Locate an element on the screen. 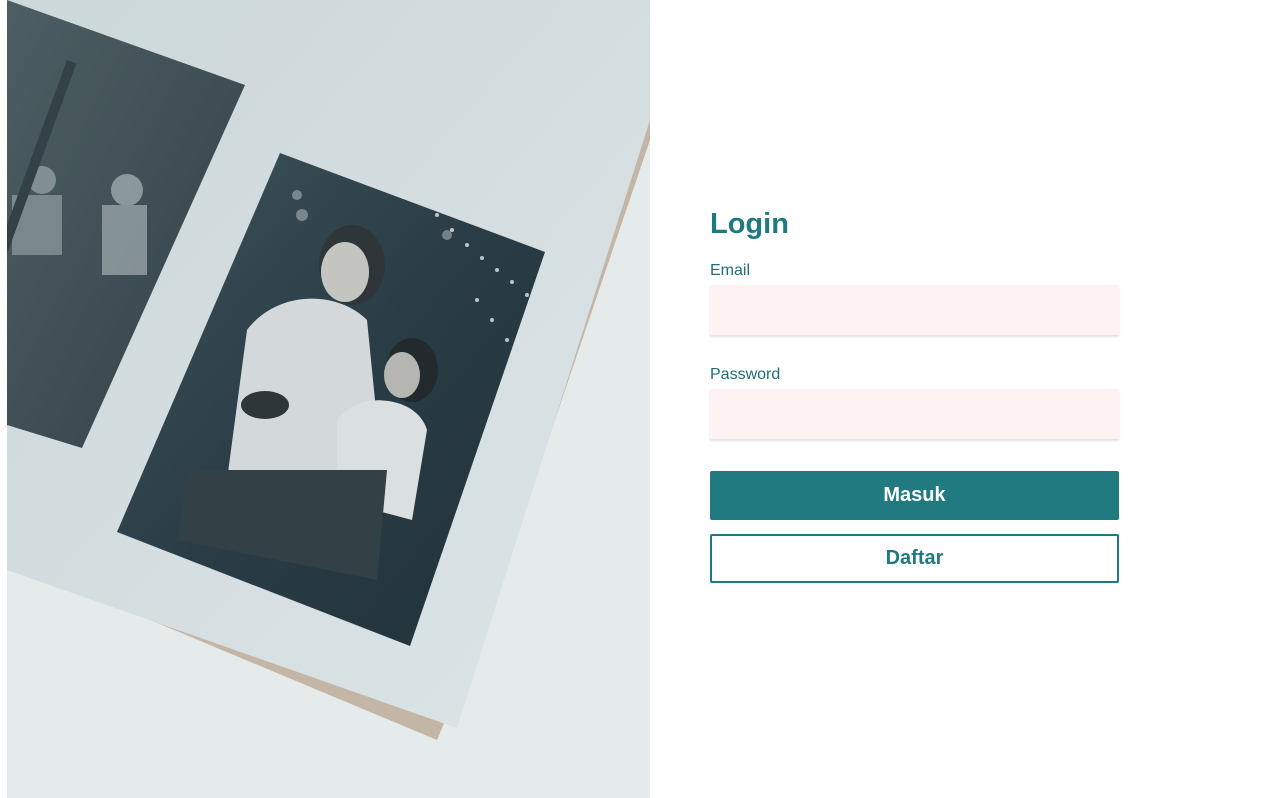 The width and height of the screenshot is (1280, 798). password-input is located at coordinates (914, 414).